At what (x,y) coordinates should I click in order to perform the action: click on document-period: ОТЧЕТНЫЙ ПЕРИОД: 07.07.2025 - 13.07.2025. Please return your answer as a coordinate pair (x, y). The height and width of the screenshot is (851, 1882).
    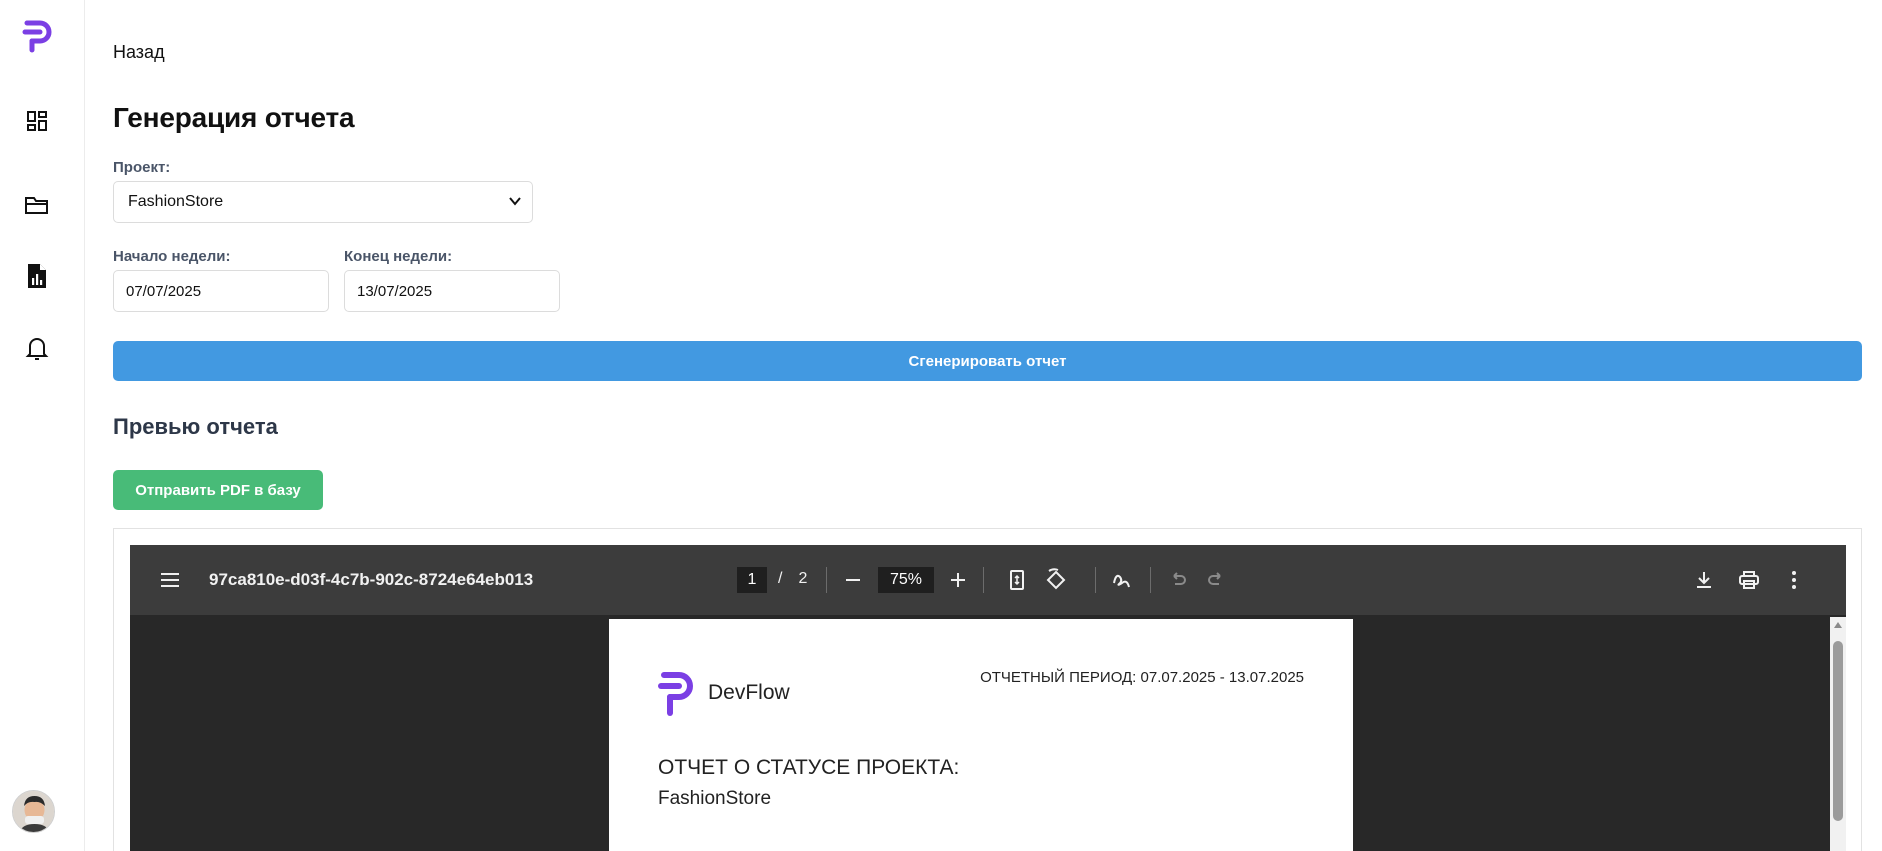
    Looking at the image, I should click on (1142, 677).